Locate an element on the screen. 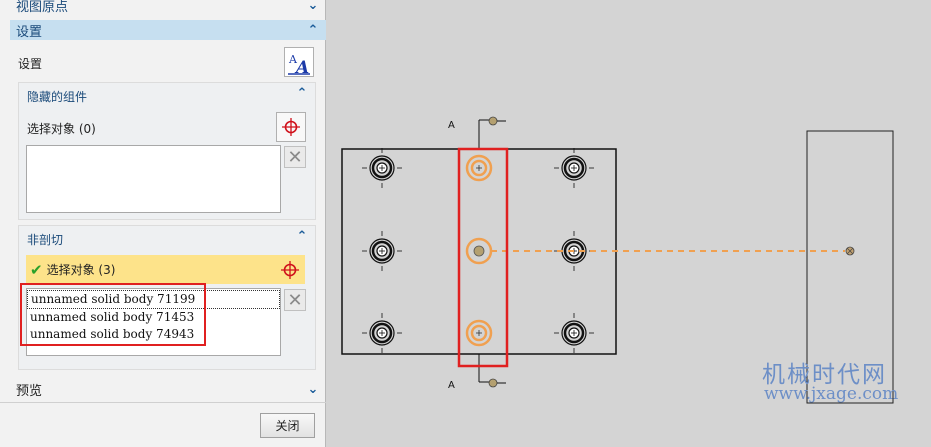 This screenshot has height=447, width=931. hole-bottom-right is located at coordinates (574, 333).